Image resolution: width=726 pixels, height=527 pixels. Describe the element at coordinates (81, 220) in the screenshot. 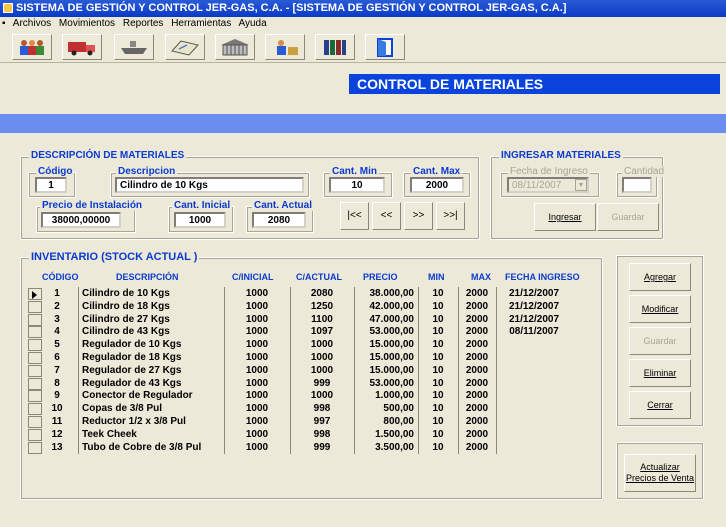

I see `precio-input: 38000,00000` at that location.